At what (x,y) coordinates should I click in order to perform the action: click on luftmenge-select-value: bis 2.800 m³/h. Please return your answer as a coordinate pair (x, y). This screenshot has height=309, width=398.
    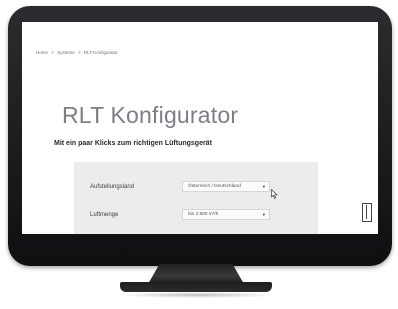
    Looking at the image, I should click on (203, 214).